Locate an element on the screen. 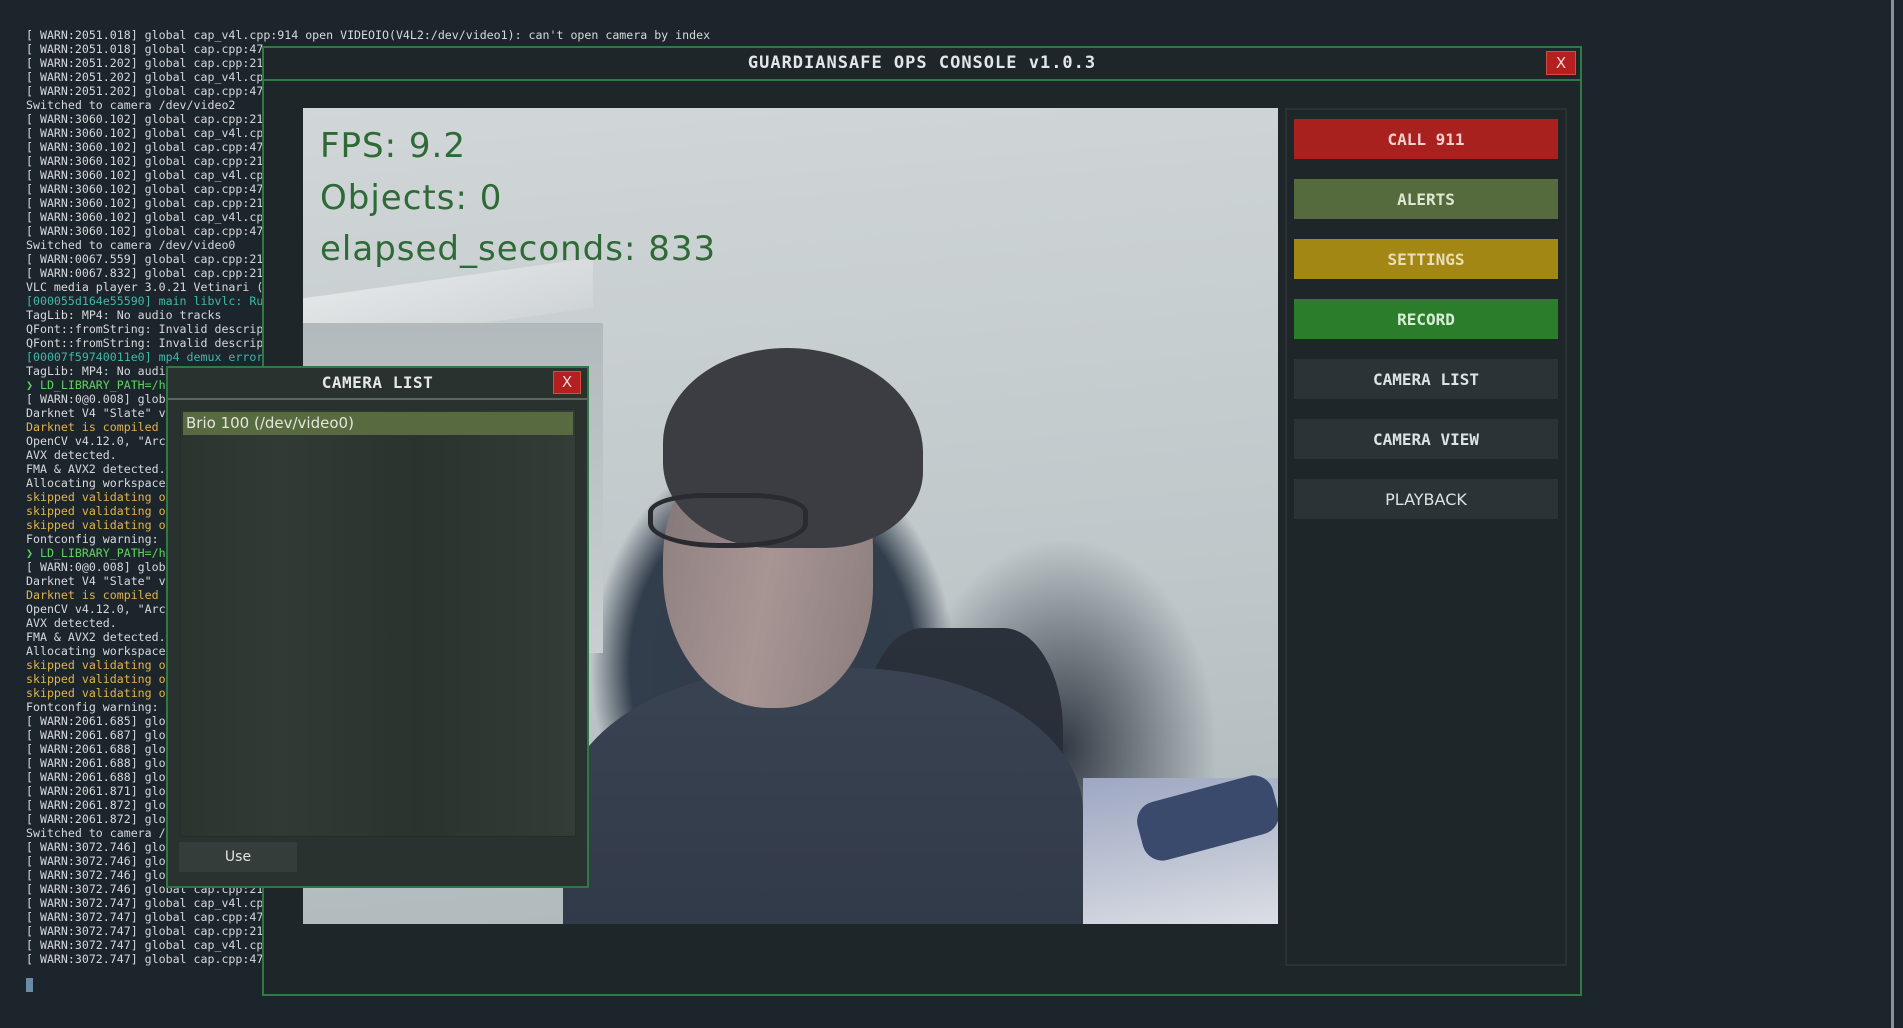  console-title: GUARDIANSAFE OPS CONSOLE v1.0.3 is located at coordinates (922, 63).